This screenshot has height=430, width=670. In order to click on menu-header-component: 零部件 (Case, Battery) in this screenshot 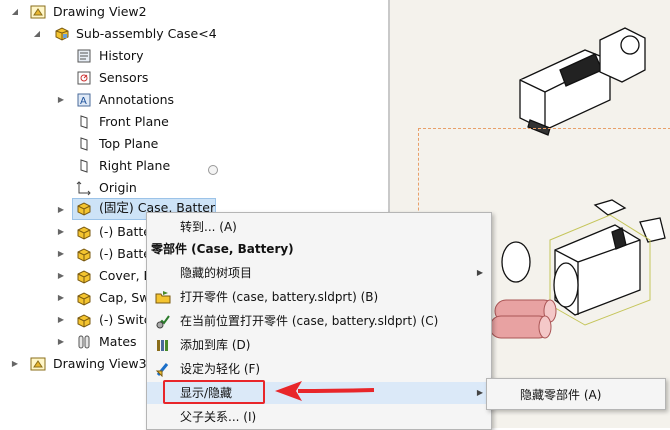, I will do `click(222, 249)`.